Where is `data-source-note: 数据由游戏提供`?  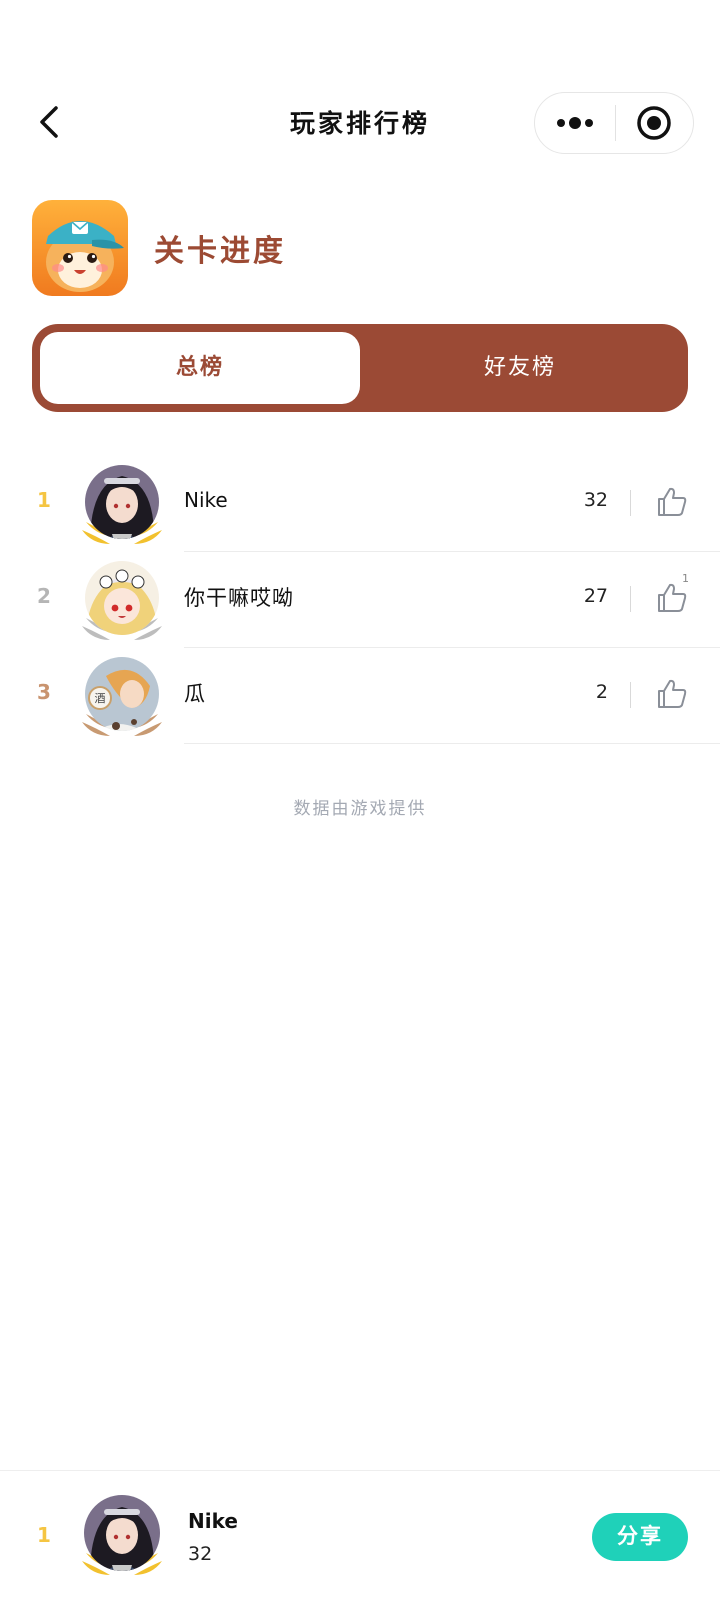 data-source-note: 数据由游戏提供 is located at coordinates (360, 809).